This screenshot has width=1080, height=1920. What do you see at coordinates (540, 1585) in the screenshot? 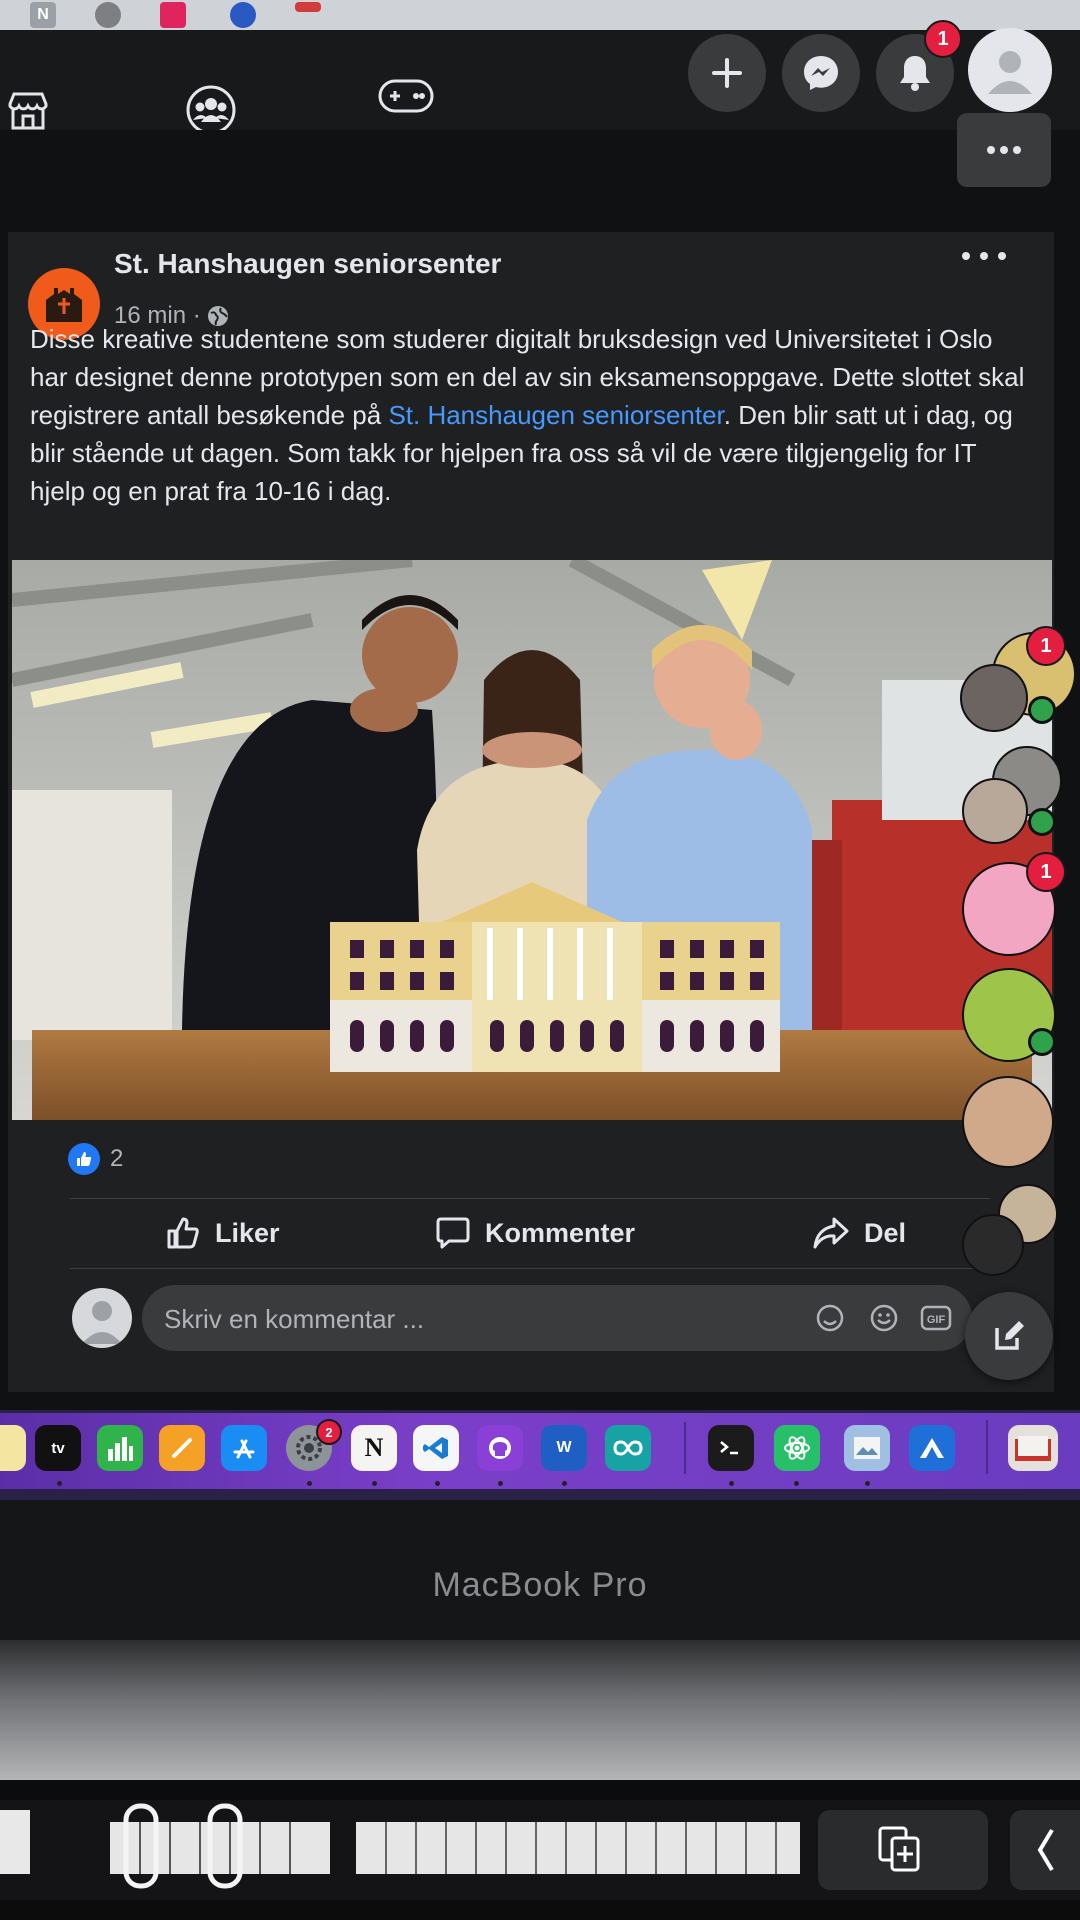
I see `macbook-pro-label: MacBook Pro` at bounding box center [540, 1585].